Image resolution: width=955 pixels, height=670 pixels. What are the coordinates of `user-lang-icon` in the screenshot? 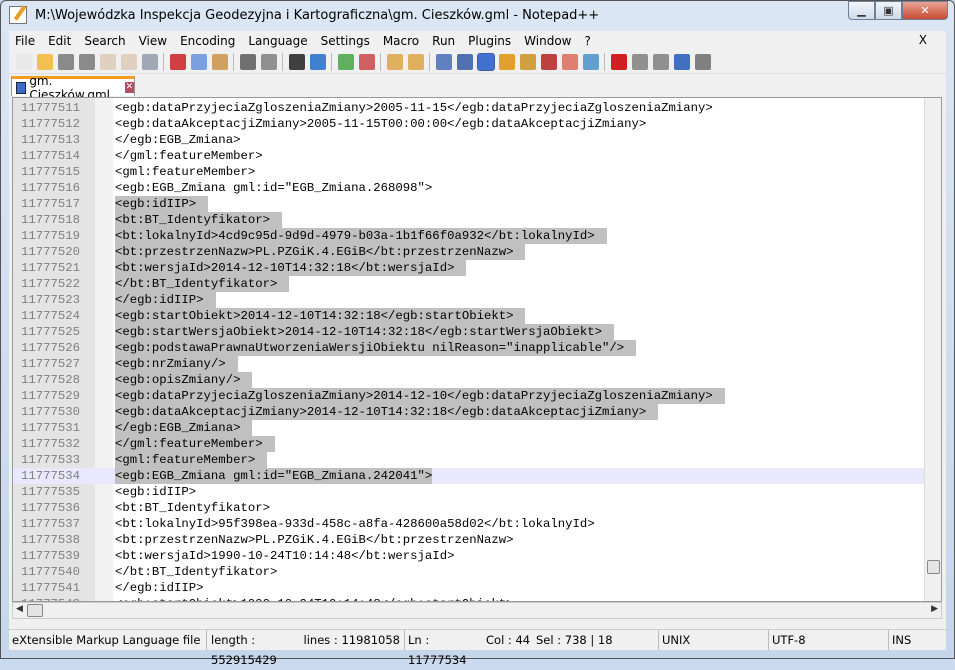 It's located at (506, 61).